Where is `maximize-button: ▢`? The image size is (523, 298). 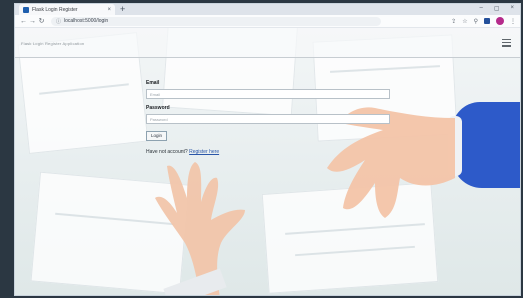
maximize-button: ▢ is located at coordinates (497, 8).